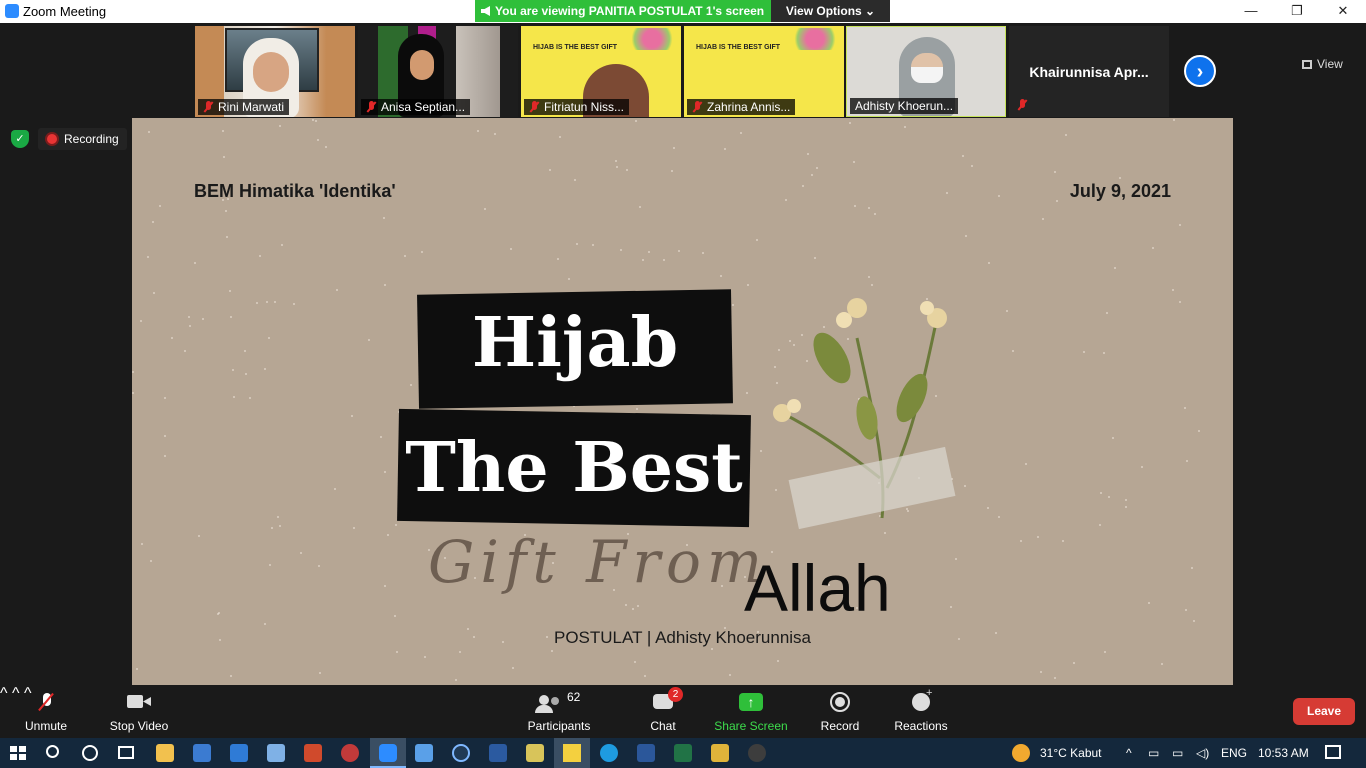 Image resolution: width=1366 pixels, height=768 pixels. I want to click on reactions-button: + Reactions, so click(921, 710).